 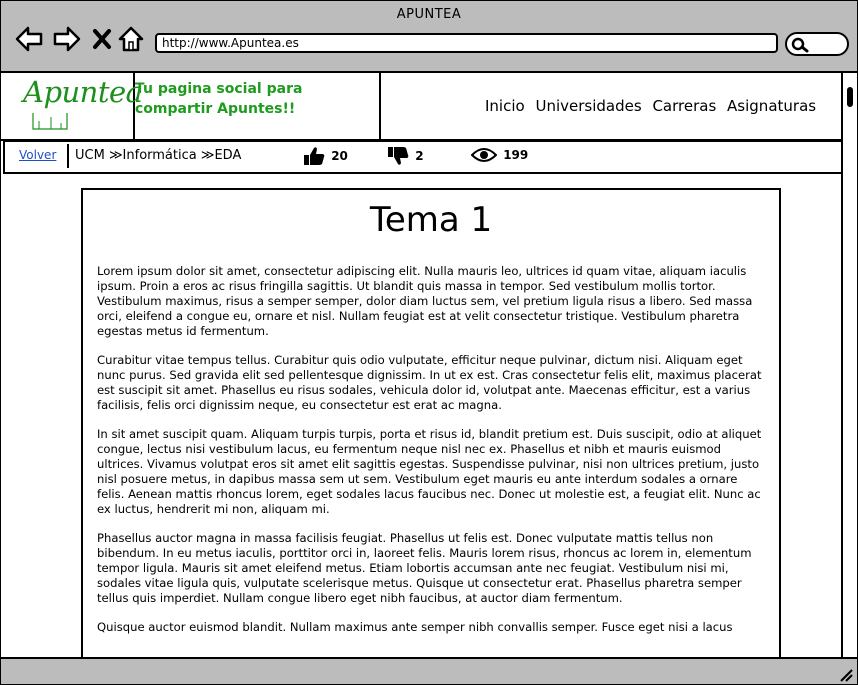 I want to click on url-bar: http://www.Apuntea.es, so click(x=466, y=43).